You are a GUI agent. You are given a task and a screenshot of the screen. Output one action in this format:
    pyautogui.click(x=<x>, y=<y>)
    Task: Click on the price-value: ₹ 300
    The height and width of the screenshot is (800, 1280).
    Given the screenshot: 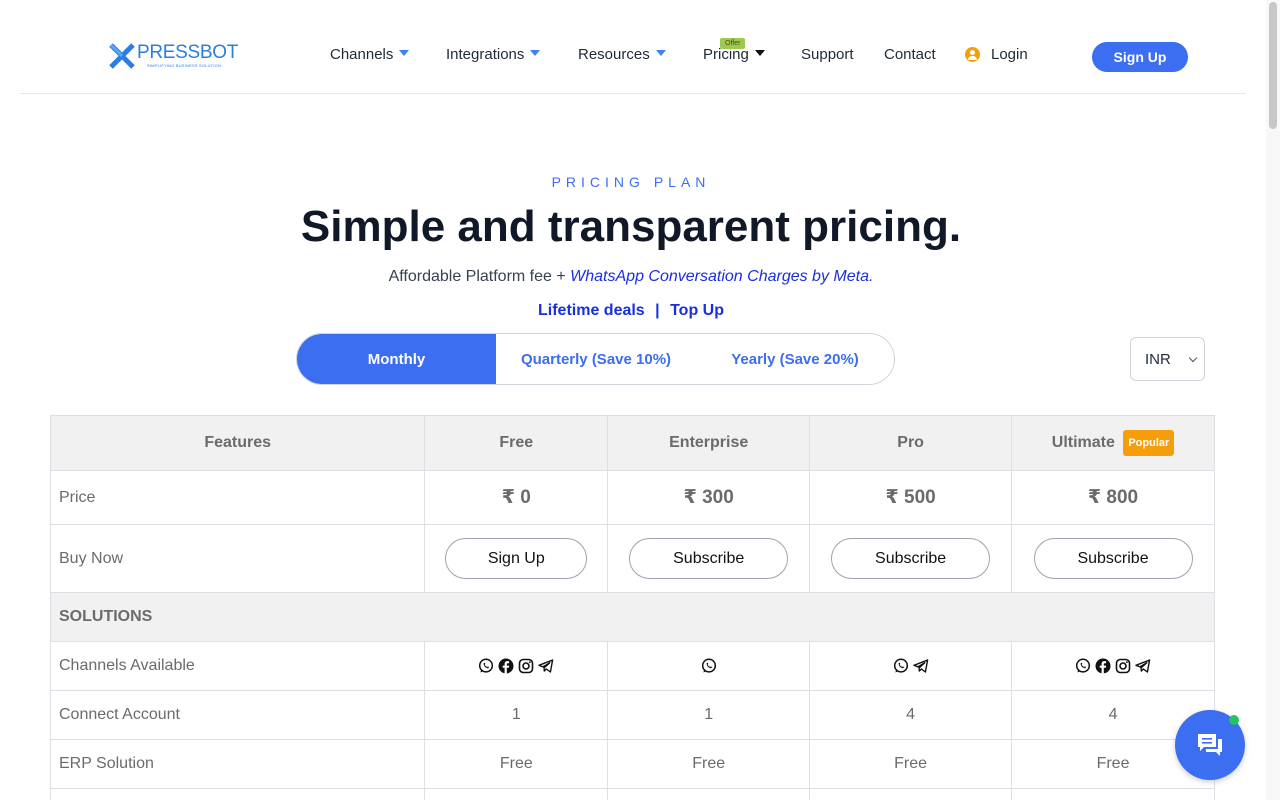 What is the action you would take?
    pyautogui.click(x=709, y=497)
    